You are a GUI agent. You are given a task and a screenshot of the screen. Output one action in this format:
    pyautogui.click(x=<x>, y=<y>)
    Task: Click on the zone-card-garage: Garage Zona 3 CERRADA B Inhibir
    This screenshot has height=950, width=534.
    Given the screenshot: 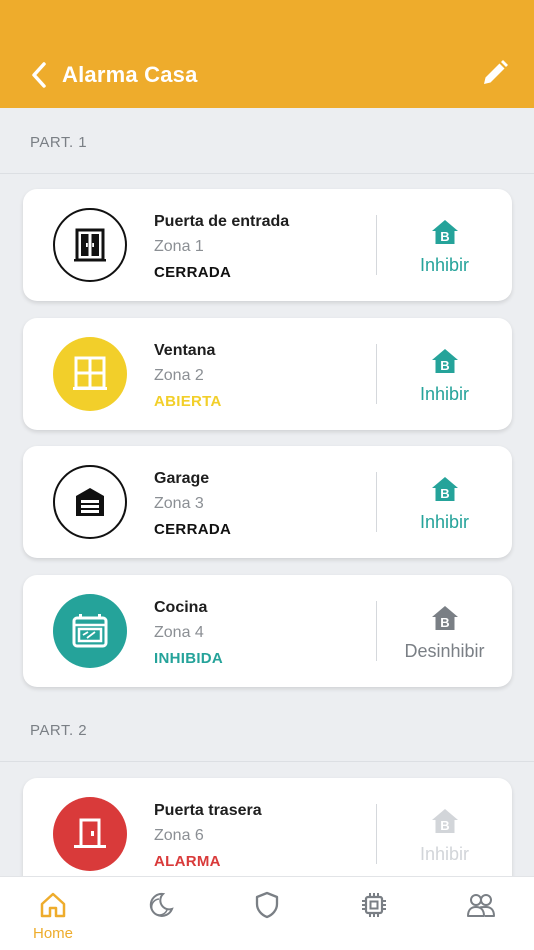 What is the action you would take?
    pyautogui.click(x=267, y=502)
    